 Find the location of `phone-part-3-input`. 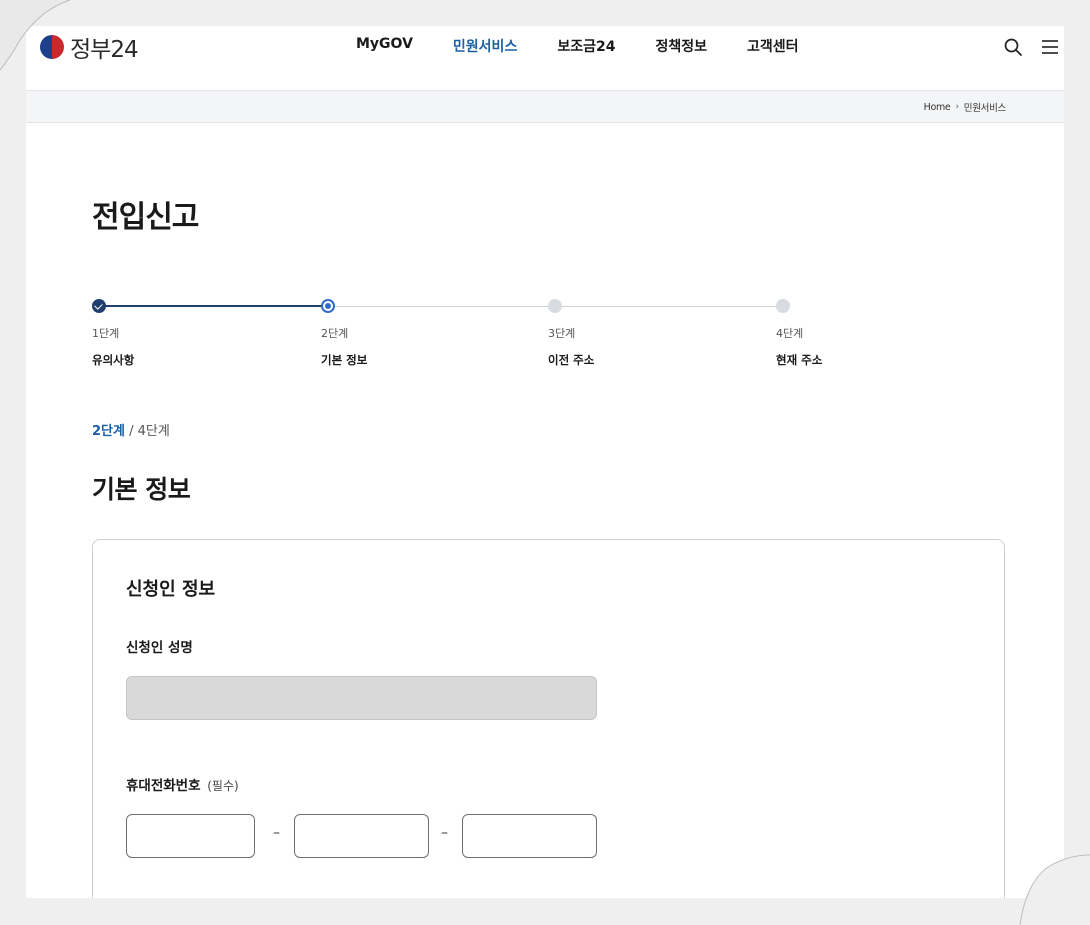

phone-part-3-input is located at coordinates (529, 836).